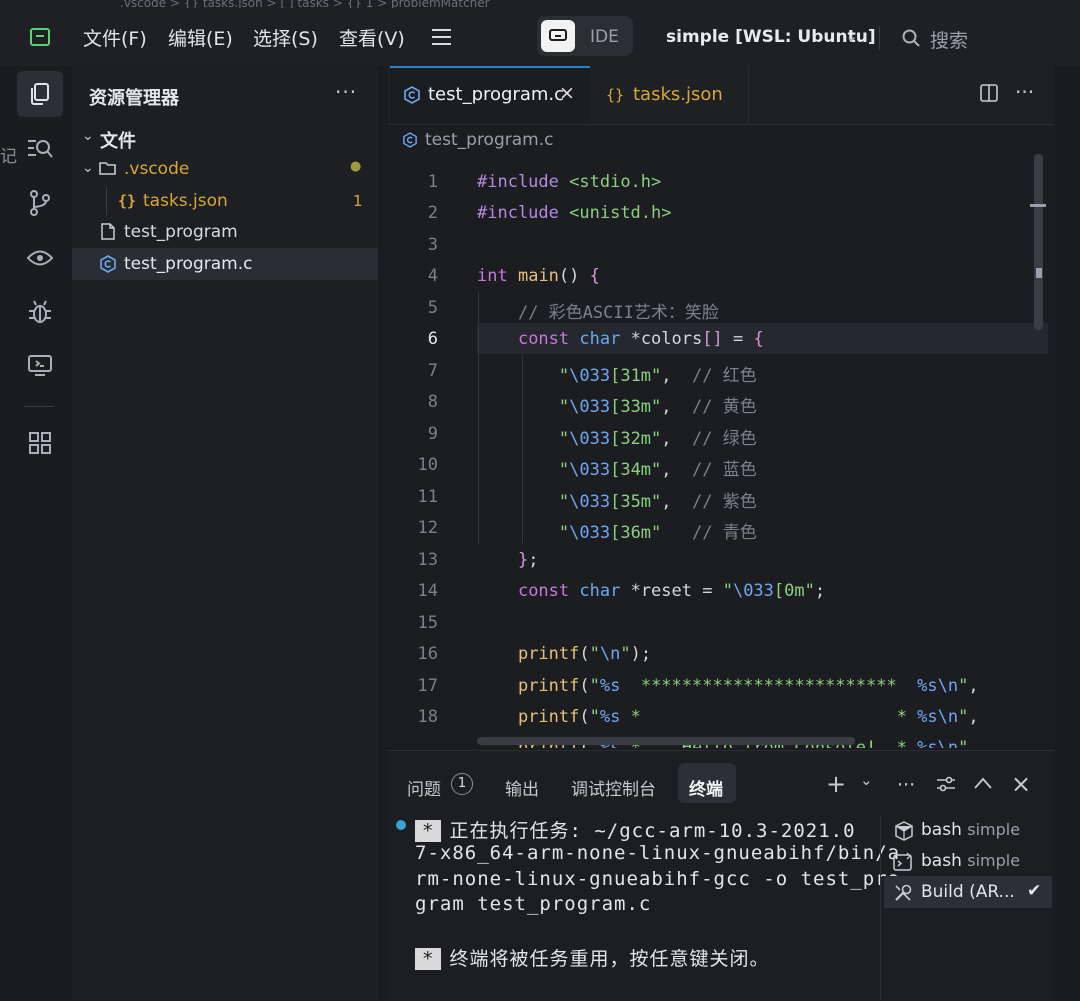  Describe the element at coordinates (658, 853) in the screenshot. I see `terminal-task-line: 7-x86_64-arm-none-linux-gnueabihf/bin/a` at that location.